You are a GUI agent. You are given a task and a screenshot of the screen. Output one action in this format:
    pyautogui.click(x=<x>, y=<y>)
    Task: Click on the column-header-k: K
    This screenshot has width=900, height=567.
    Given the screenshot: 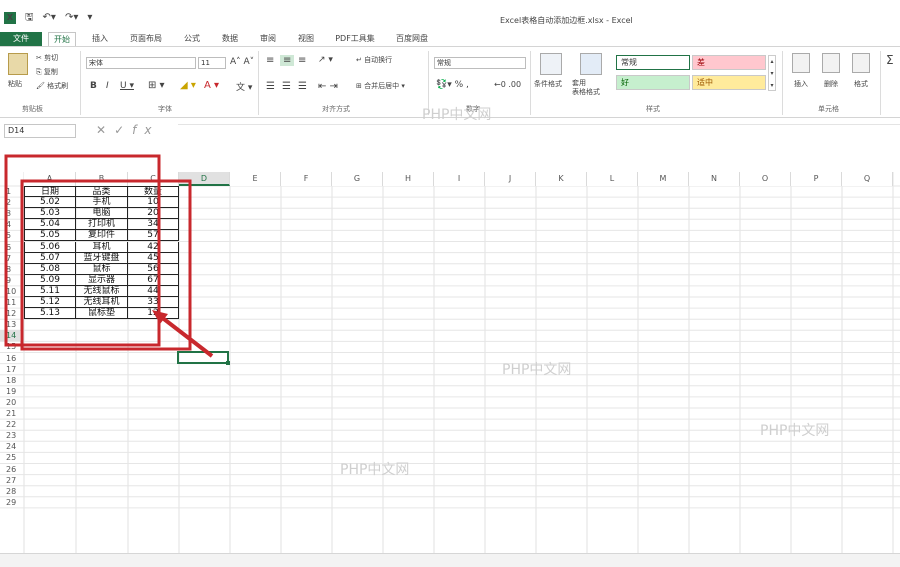 What is the action you would take?
    pyautogui.click(x=561, y=179)
    